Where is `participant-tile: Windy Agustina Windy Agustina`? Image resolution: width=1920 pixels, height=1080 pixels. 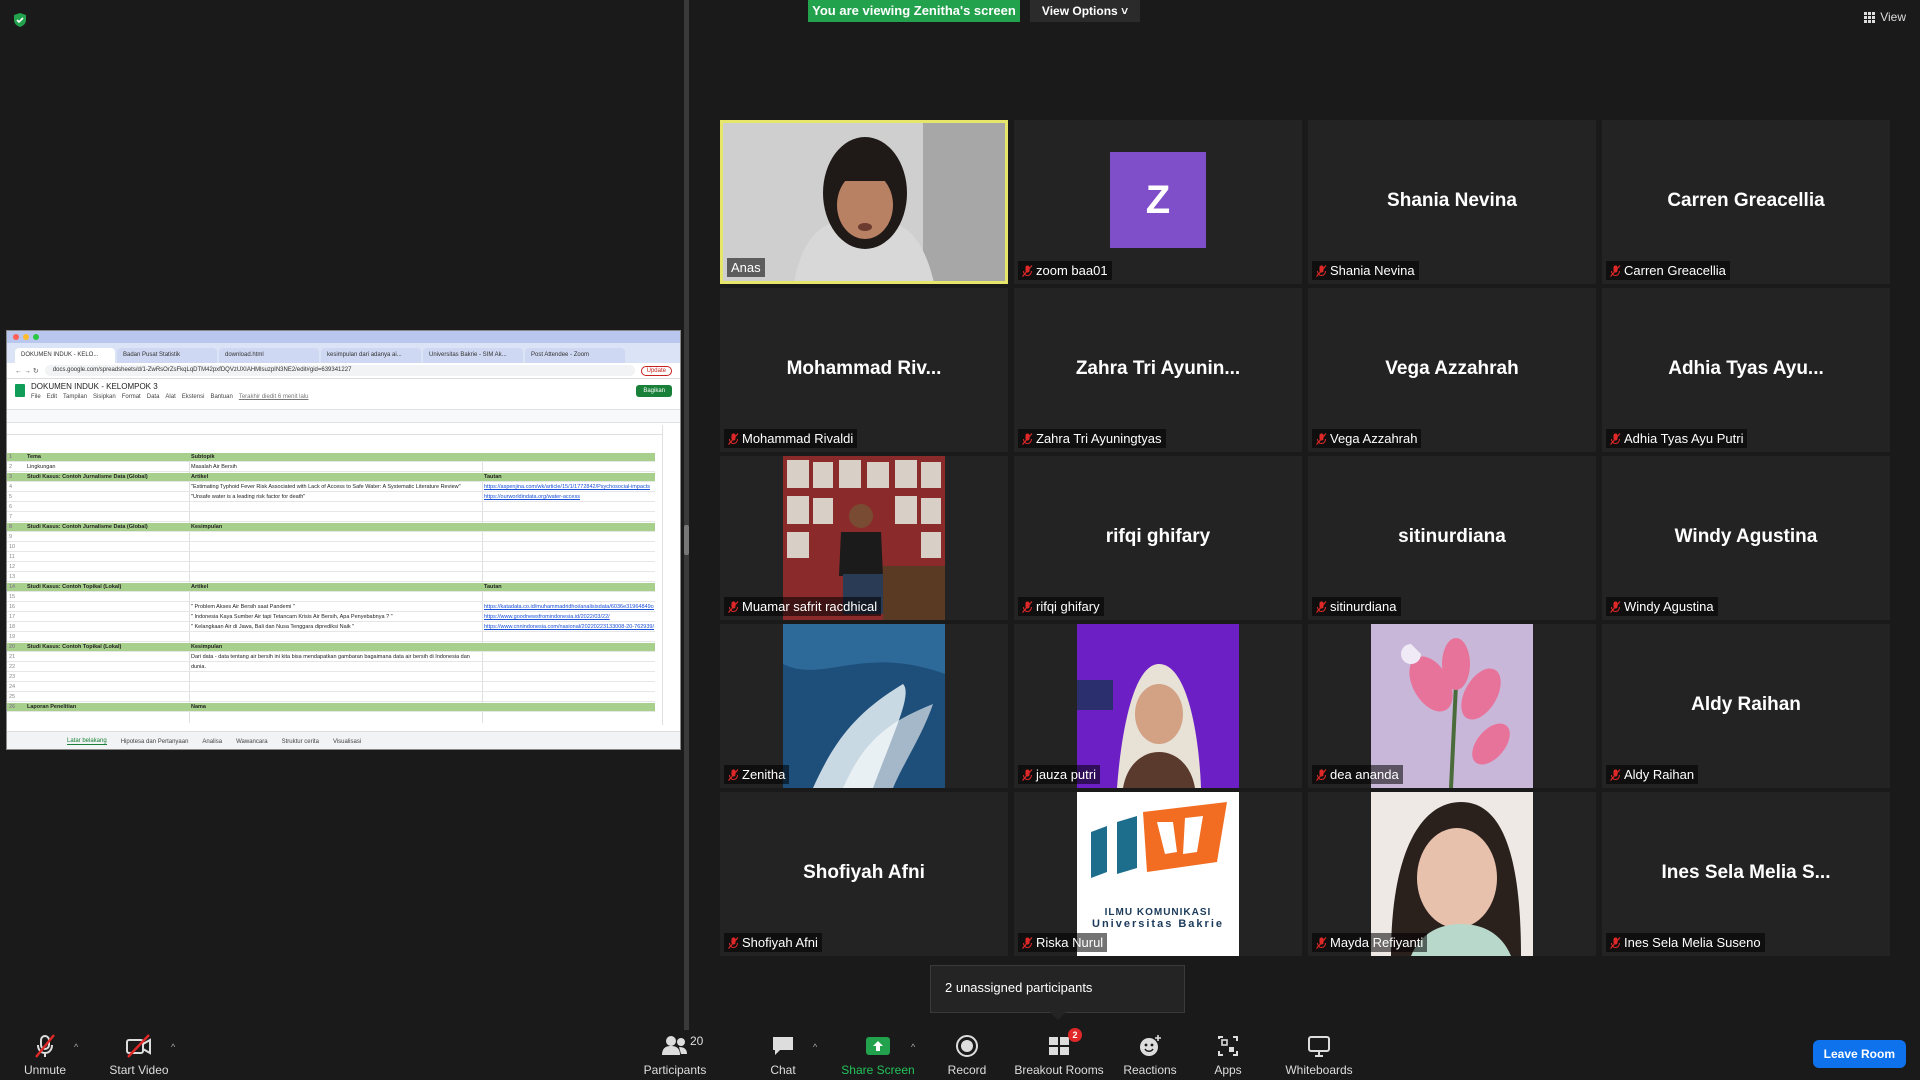 participant-tile: Windy Agustina Windy Agustina is located at coordinates (1746, 538).